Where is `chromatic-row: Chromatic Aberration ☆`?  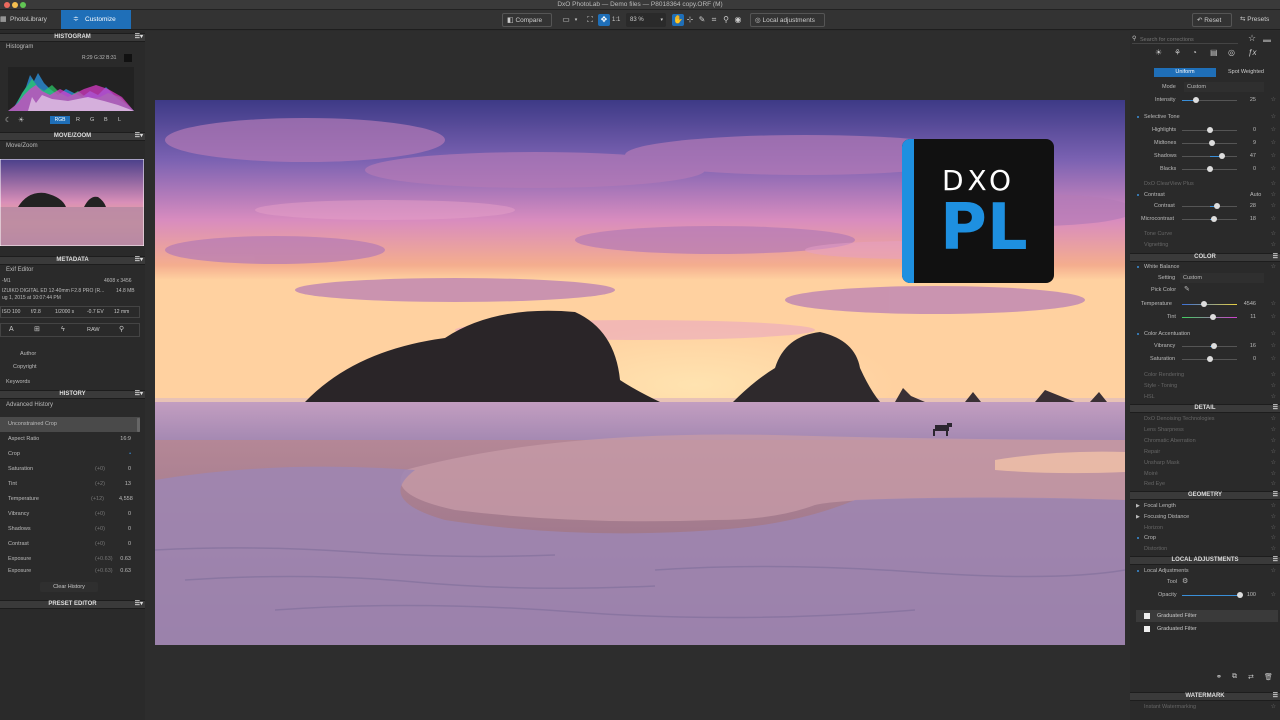 chromatic-row: Chromatic Aberration ☆ is located at coordinates (1205, 441).